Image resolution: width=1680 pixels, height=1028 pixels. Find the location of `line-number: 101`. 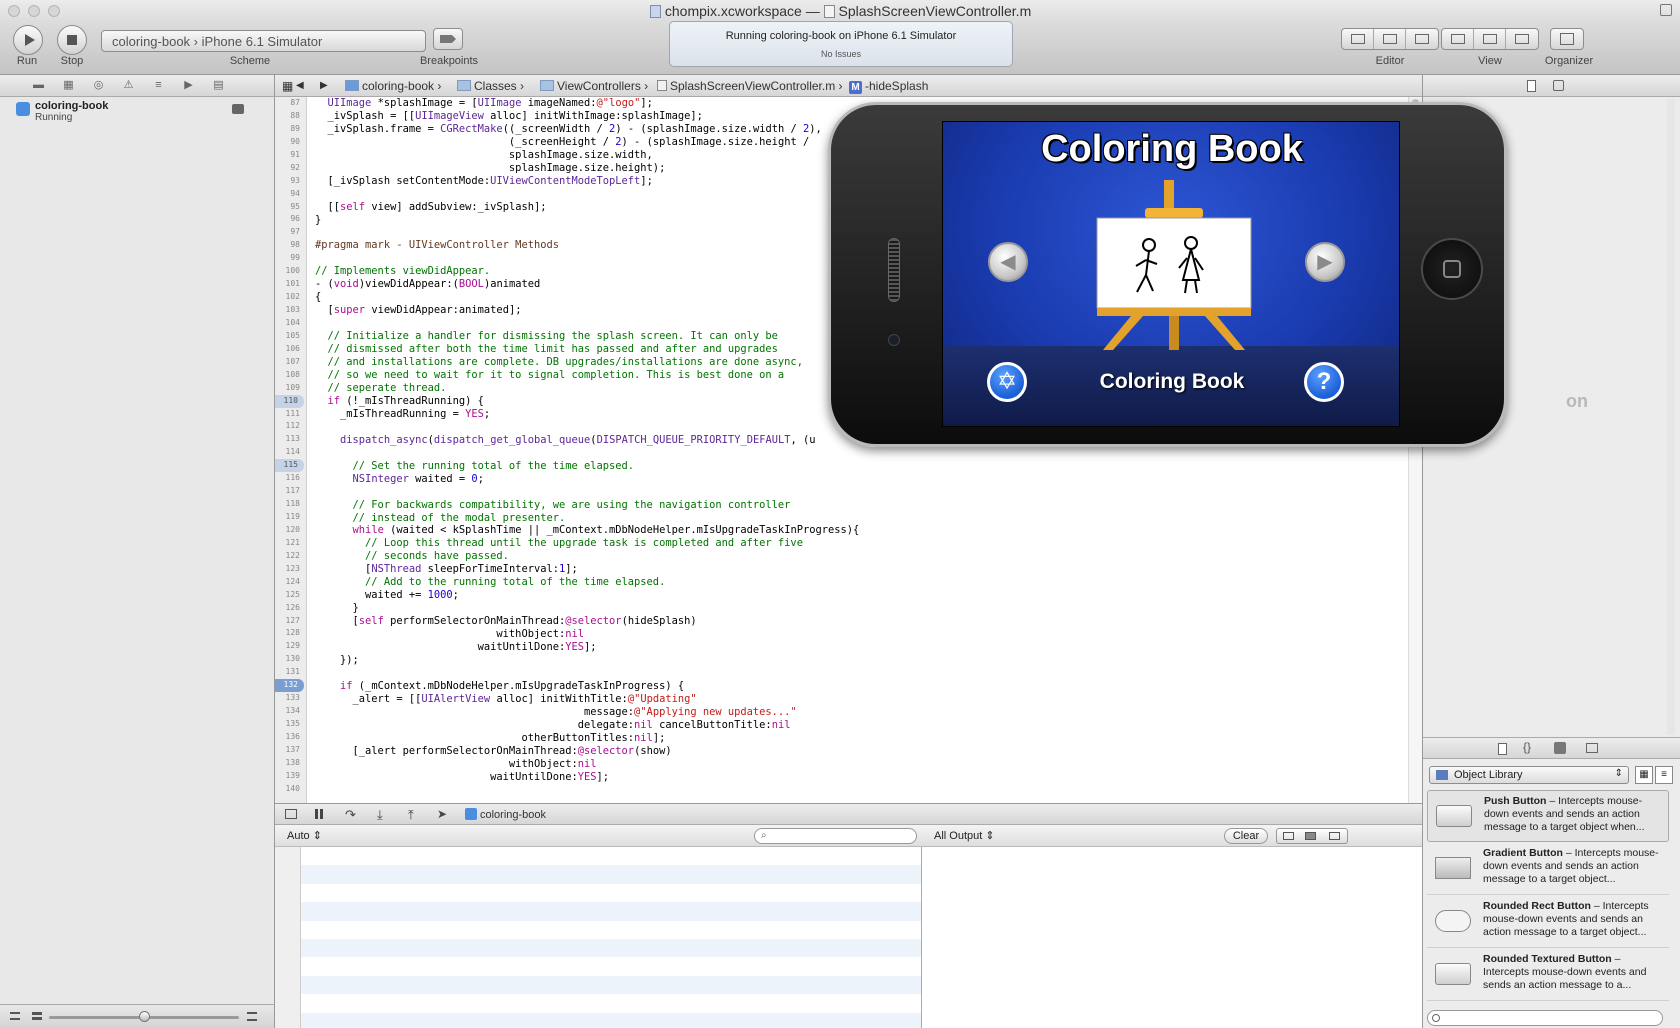

line-number: 101 is located at coordinates (290, 284).